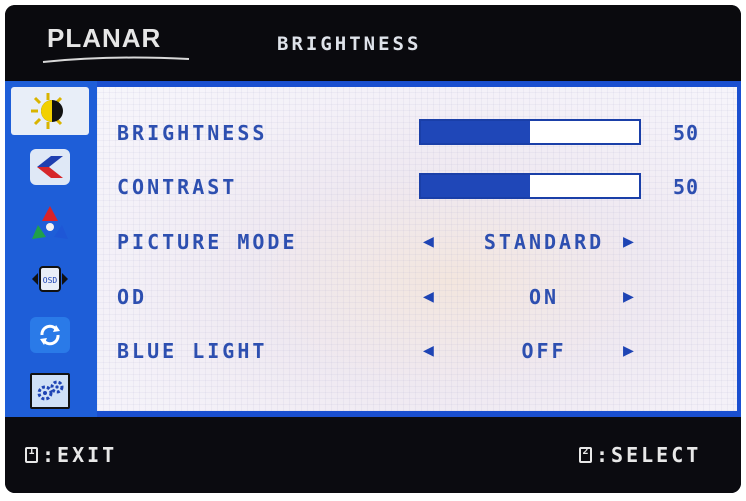  Describe the element at coordinates (80, 455) in the screenshot. I see `exit-label: :EXIT` at that location.